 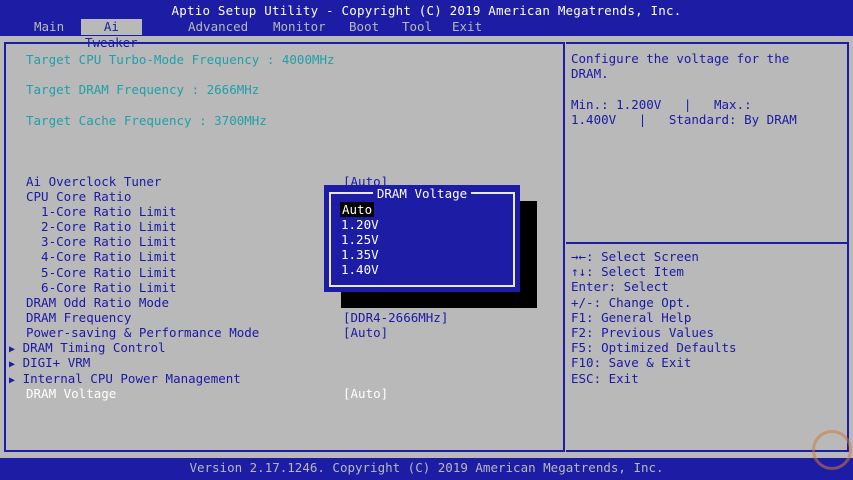 I want to click on submenu-dram-timing-control: ▶ DRAM Timing Control, so click(x=87, y=347).